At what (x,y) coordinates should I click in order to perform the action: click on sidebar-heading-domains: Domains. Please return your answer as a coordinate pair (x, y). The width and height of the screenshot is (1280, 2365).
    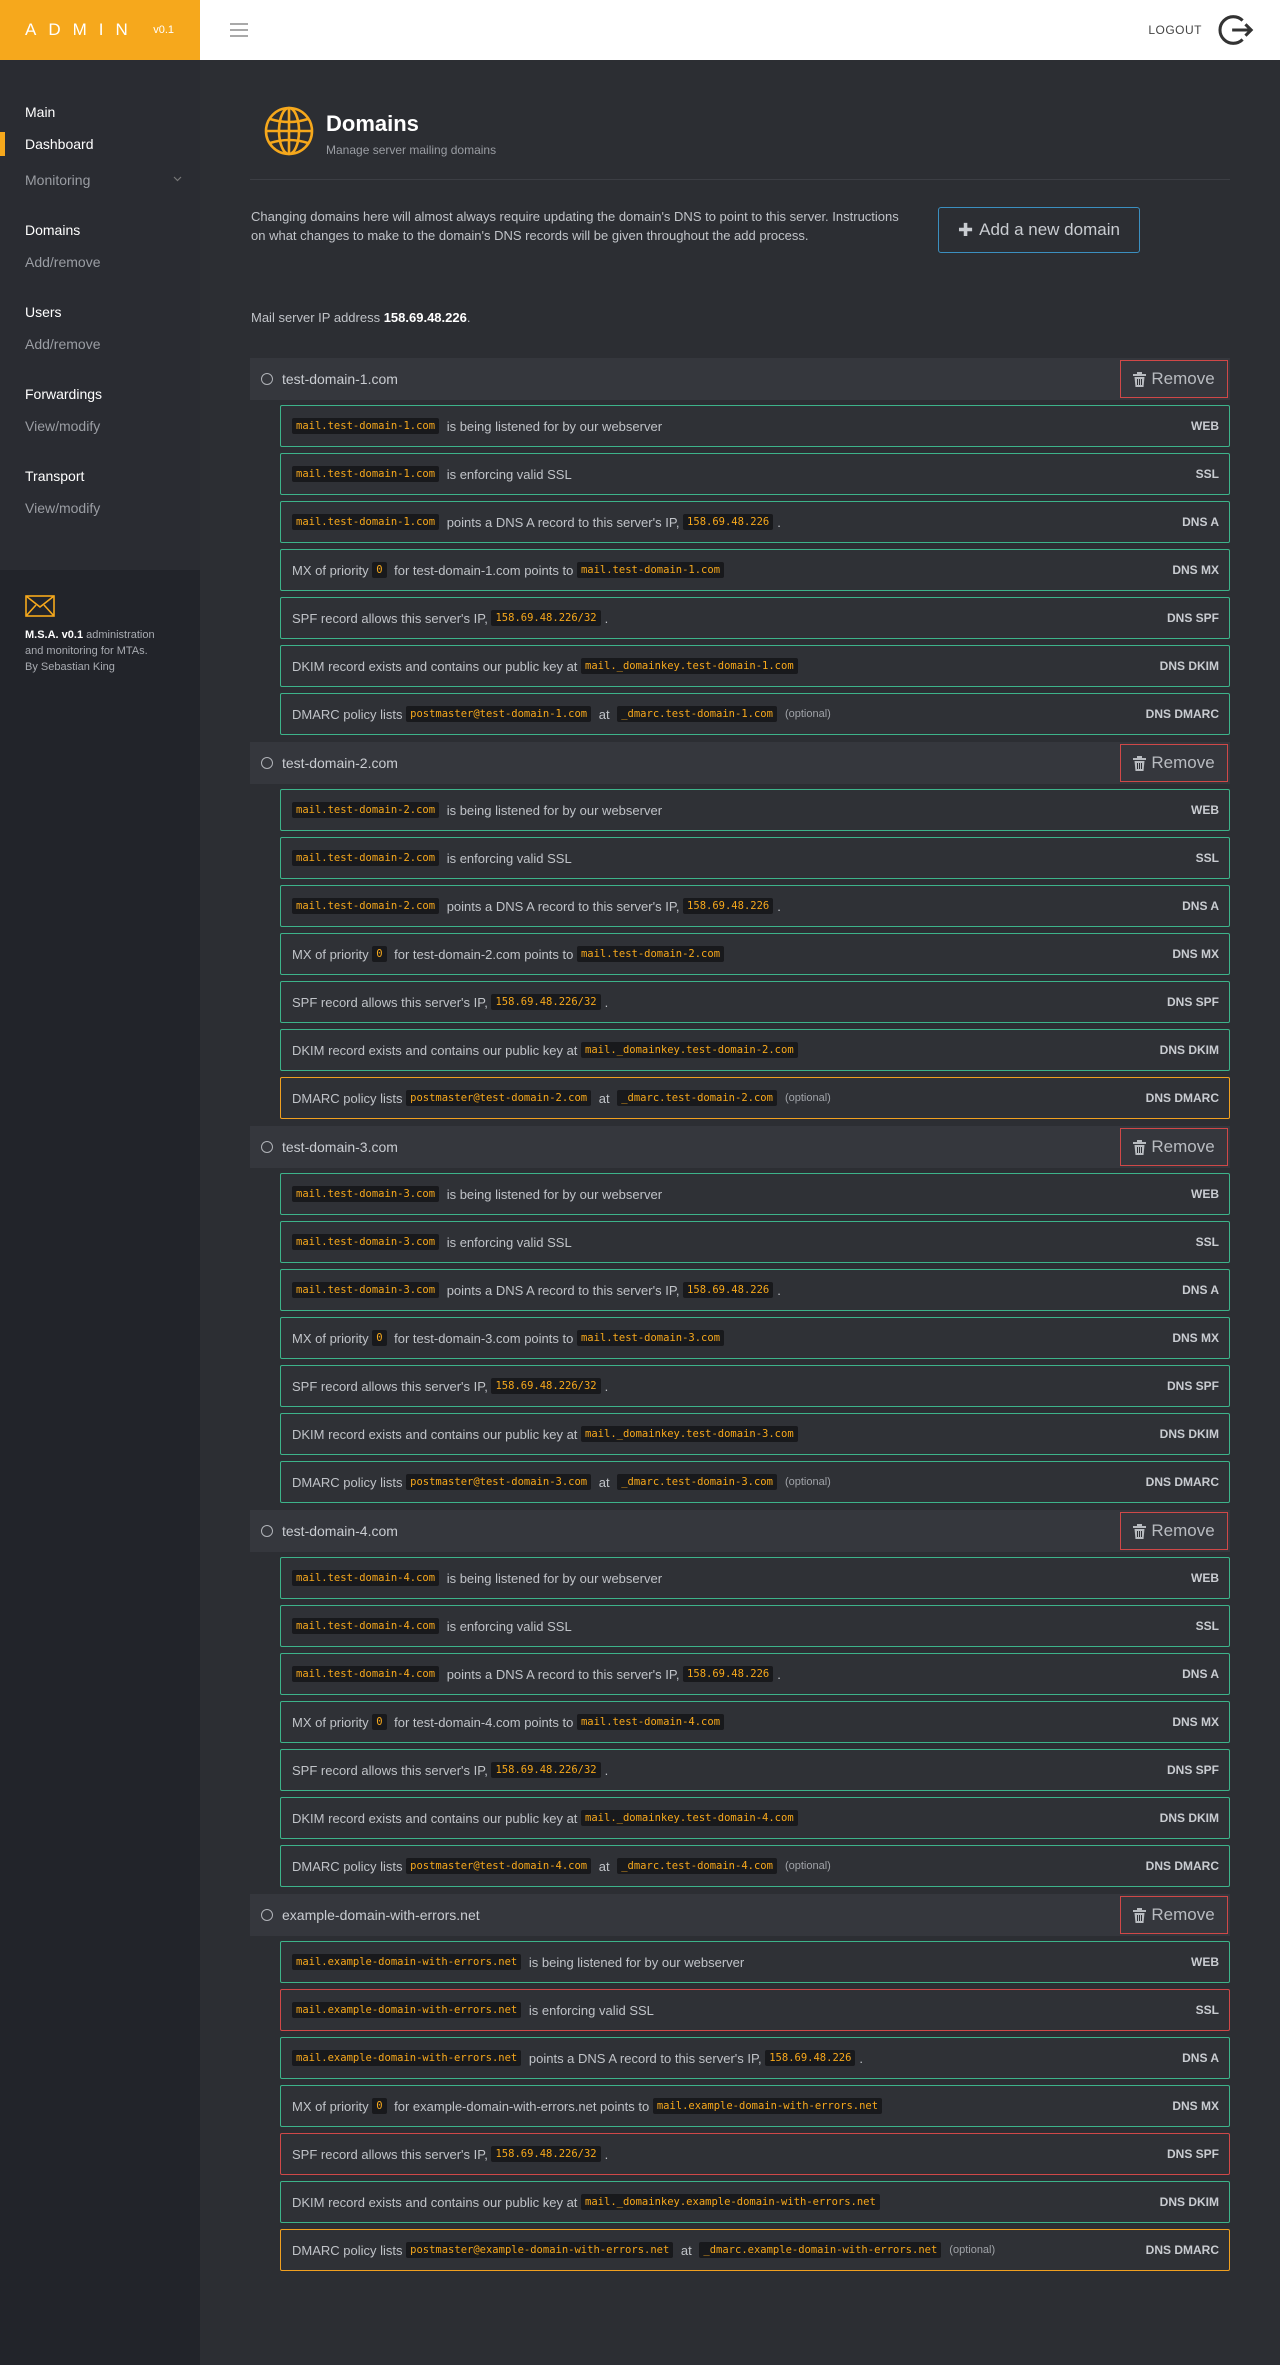
    Looking at the image, I should click on (53, 230).